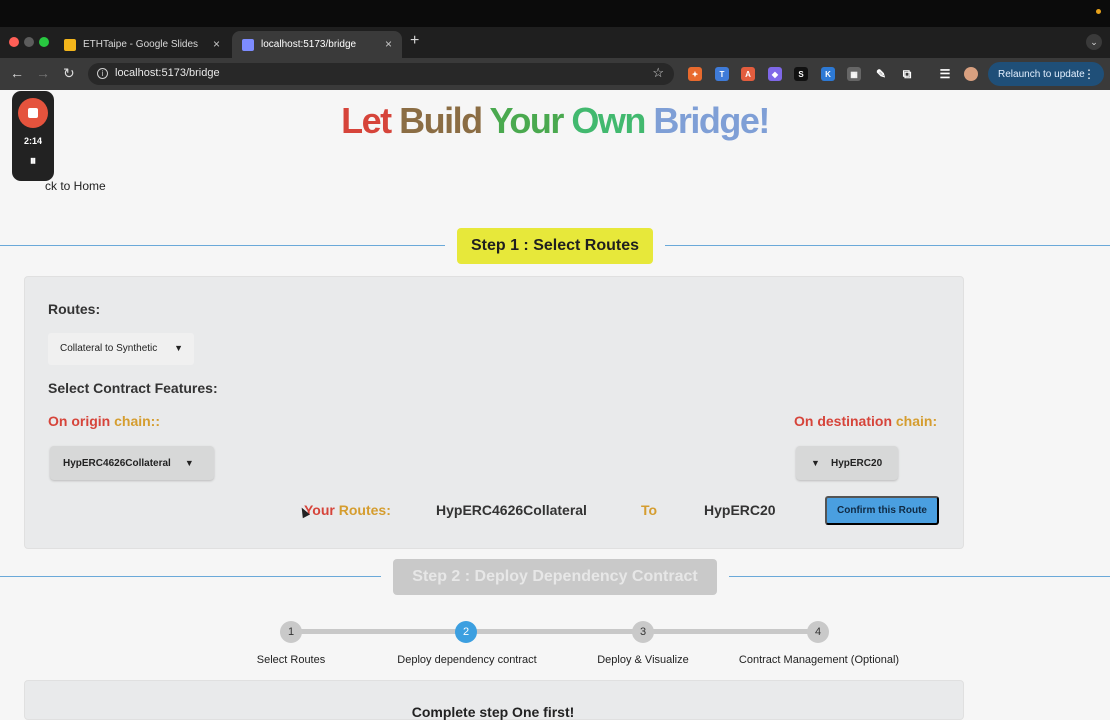 This screenshot has height=720, width=1110. I want to click on stepper-label-1: Select Routes, so click(291, 660).